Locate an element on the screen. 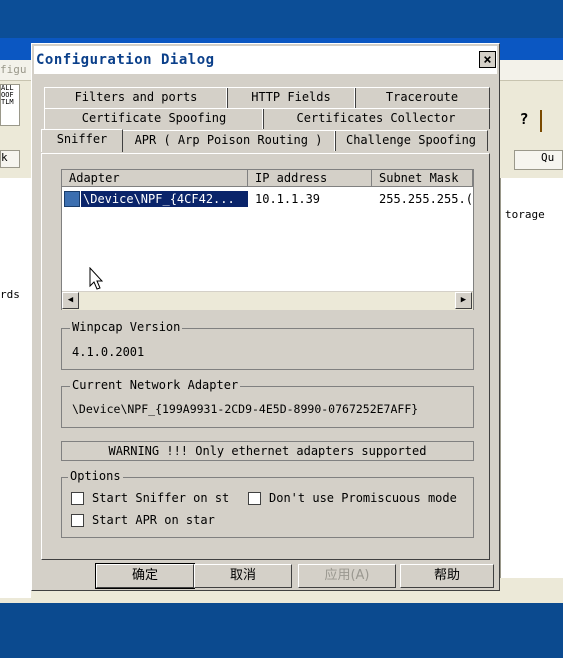 This screenshot has height=658, width=563. tab-apr: APR ( Arp Poison Routing ) is located at coordinates (228, 140).